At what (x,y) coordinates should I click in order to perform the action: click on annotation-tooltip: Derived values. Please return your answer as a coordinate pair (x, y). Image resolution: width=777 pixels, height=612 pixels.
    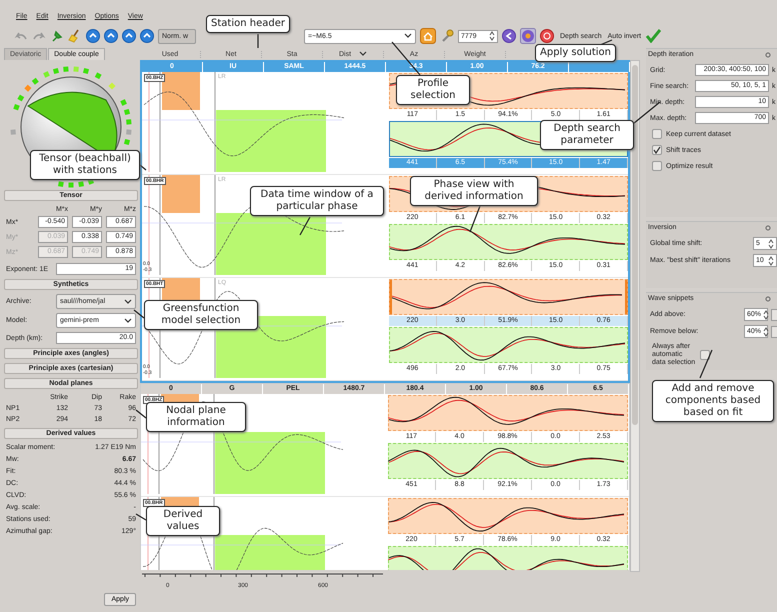
    Looking at the image, I should click on (183, 521).